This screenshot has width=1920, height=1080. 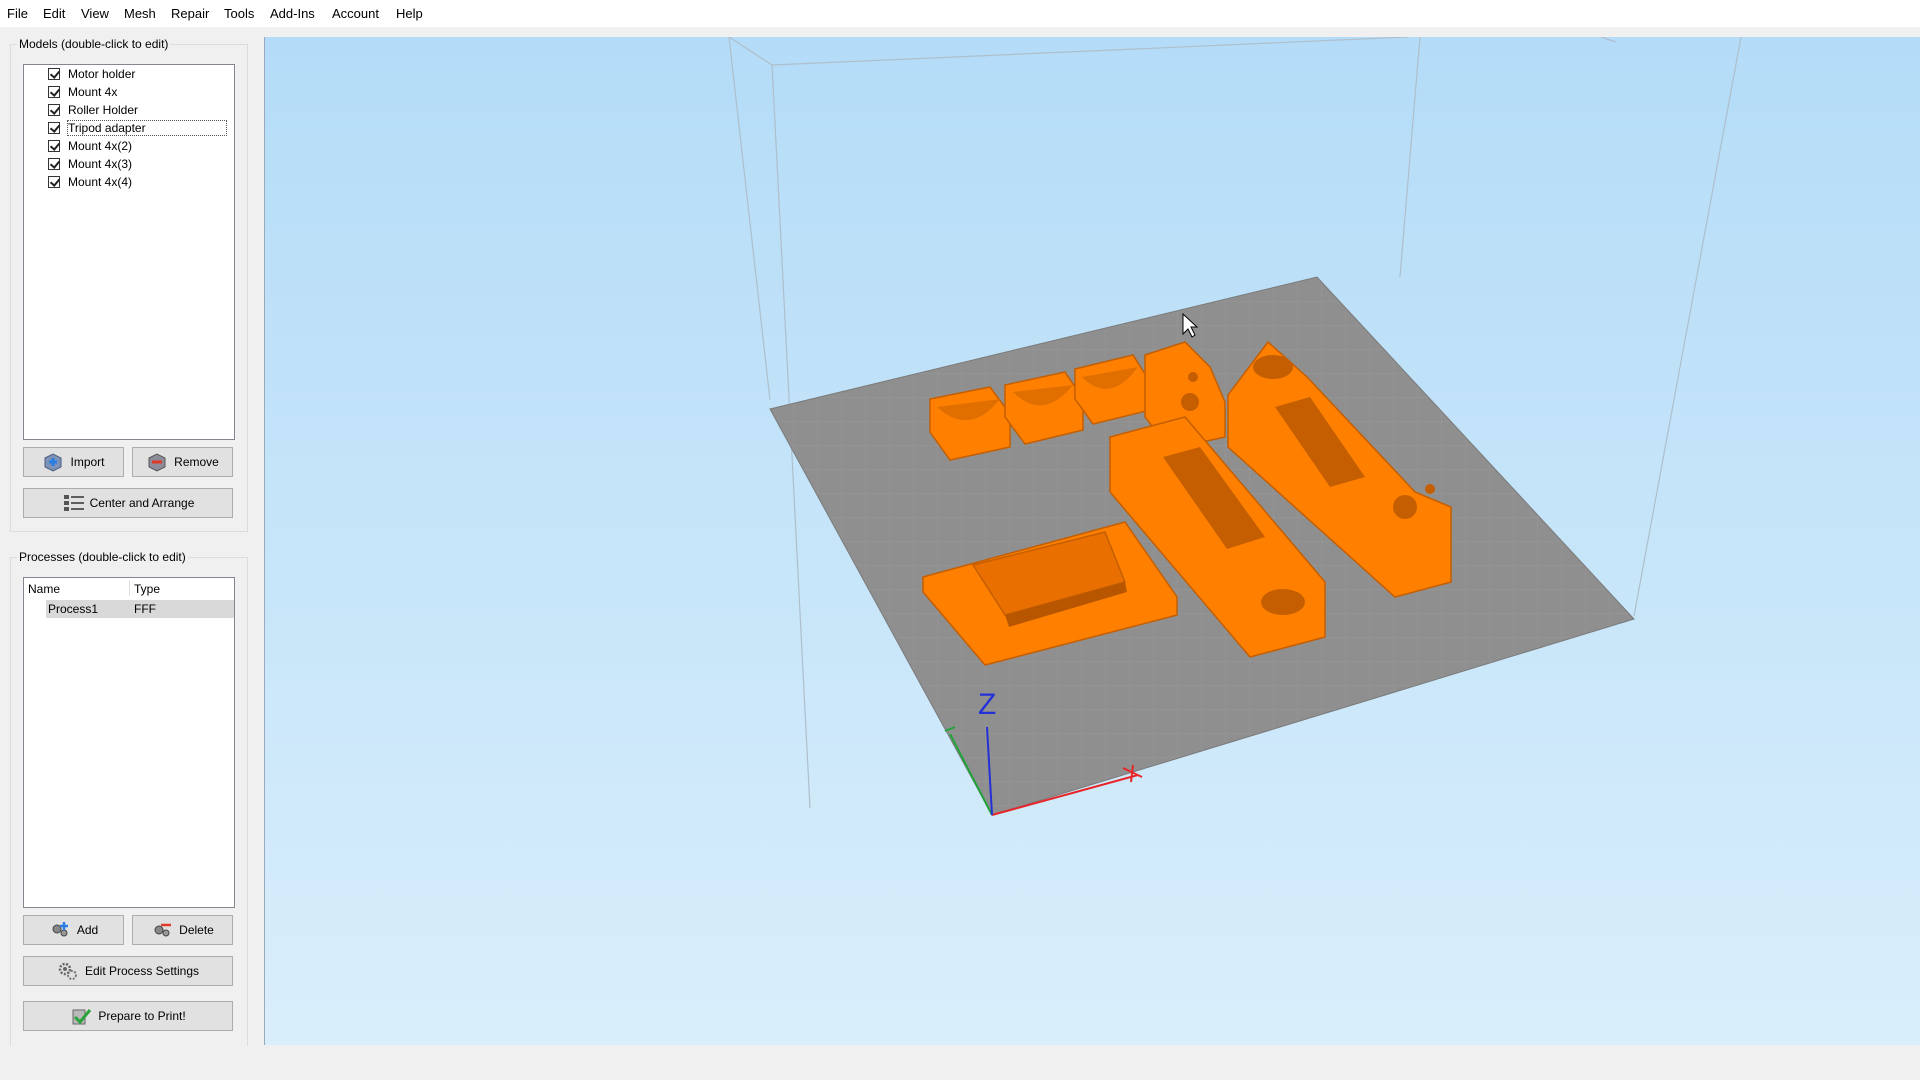 What do you see at coordinates (970, 423) in the screenshot?
I see `model-roller-holder-a` at bounding box center [970, 423].